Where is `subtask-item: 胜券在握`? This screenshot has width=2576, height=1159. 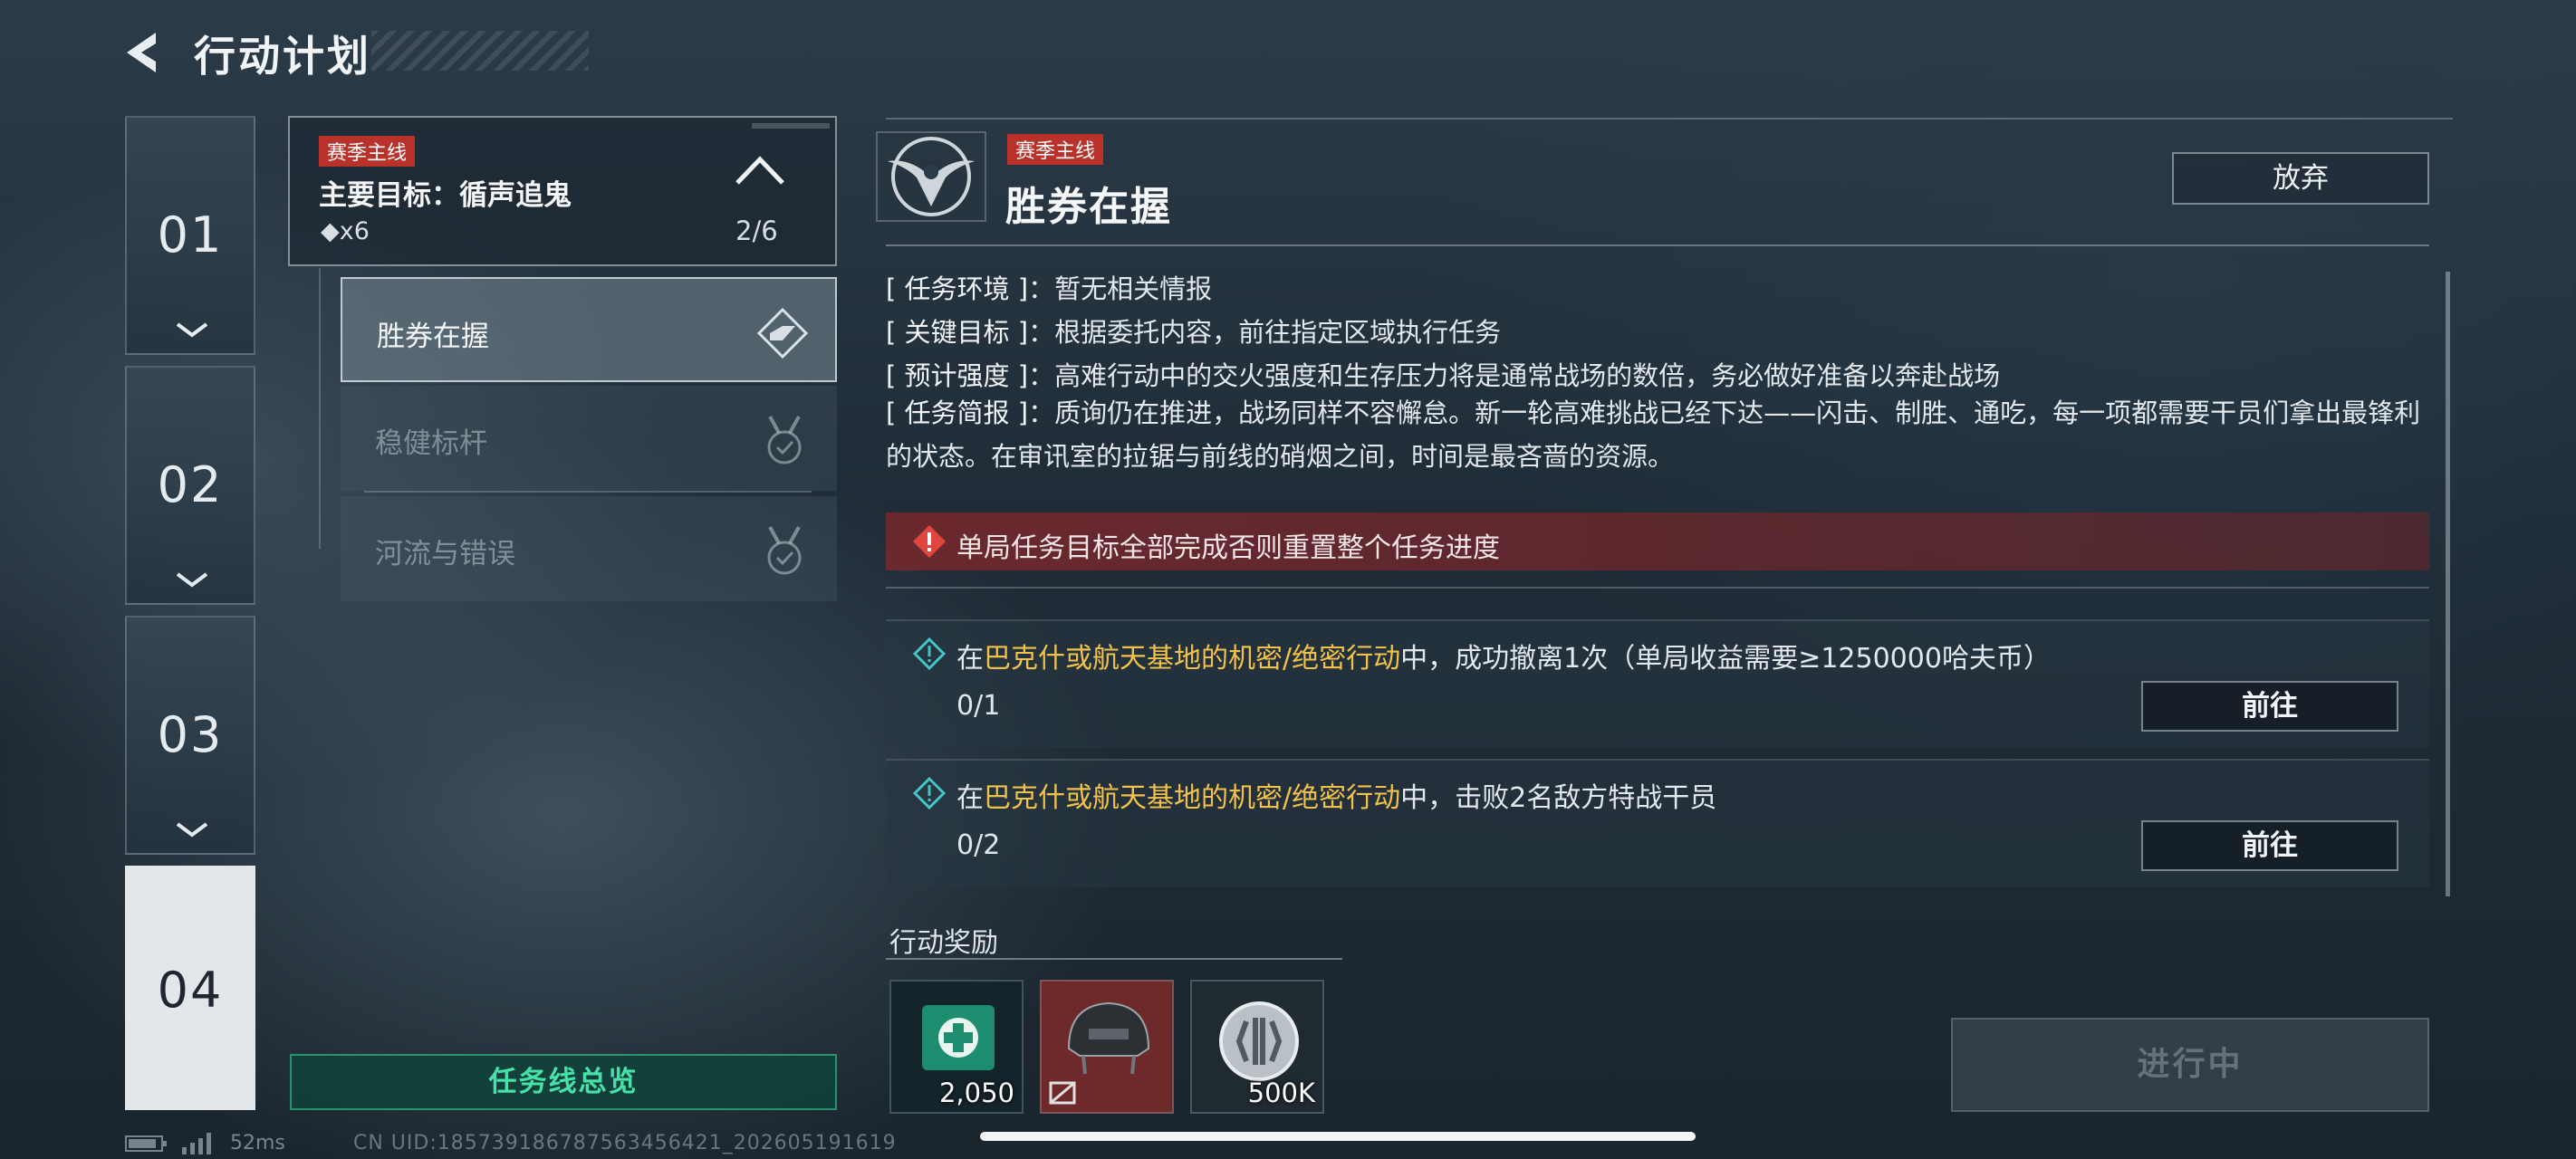
subtask-item: 胜券在握 is located at coordinates (589, 329).